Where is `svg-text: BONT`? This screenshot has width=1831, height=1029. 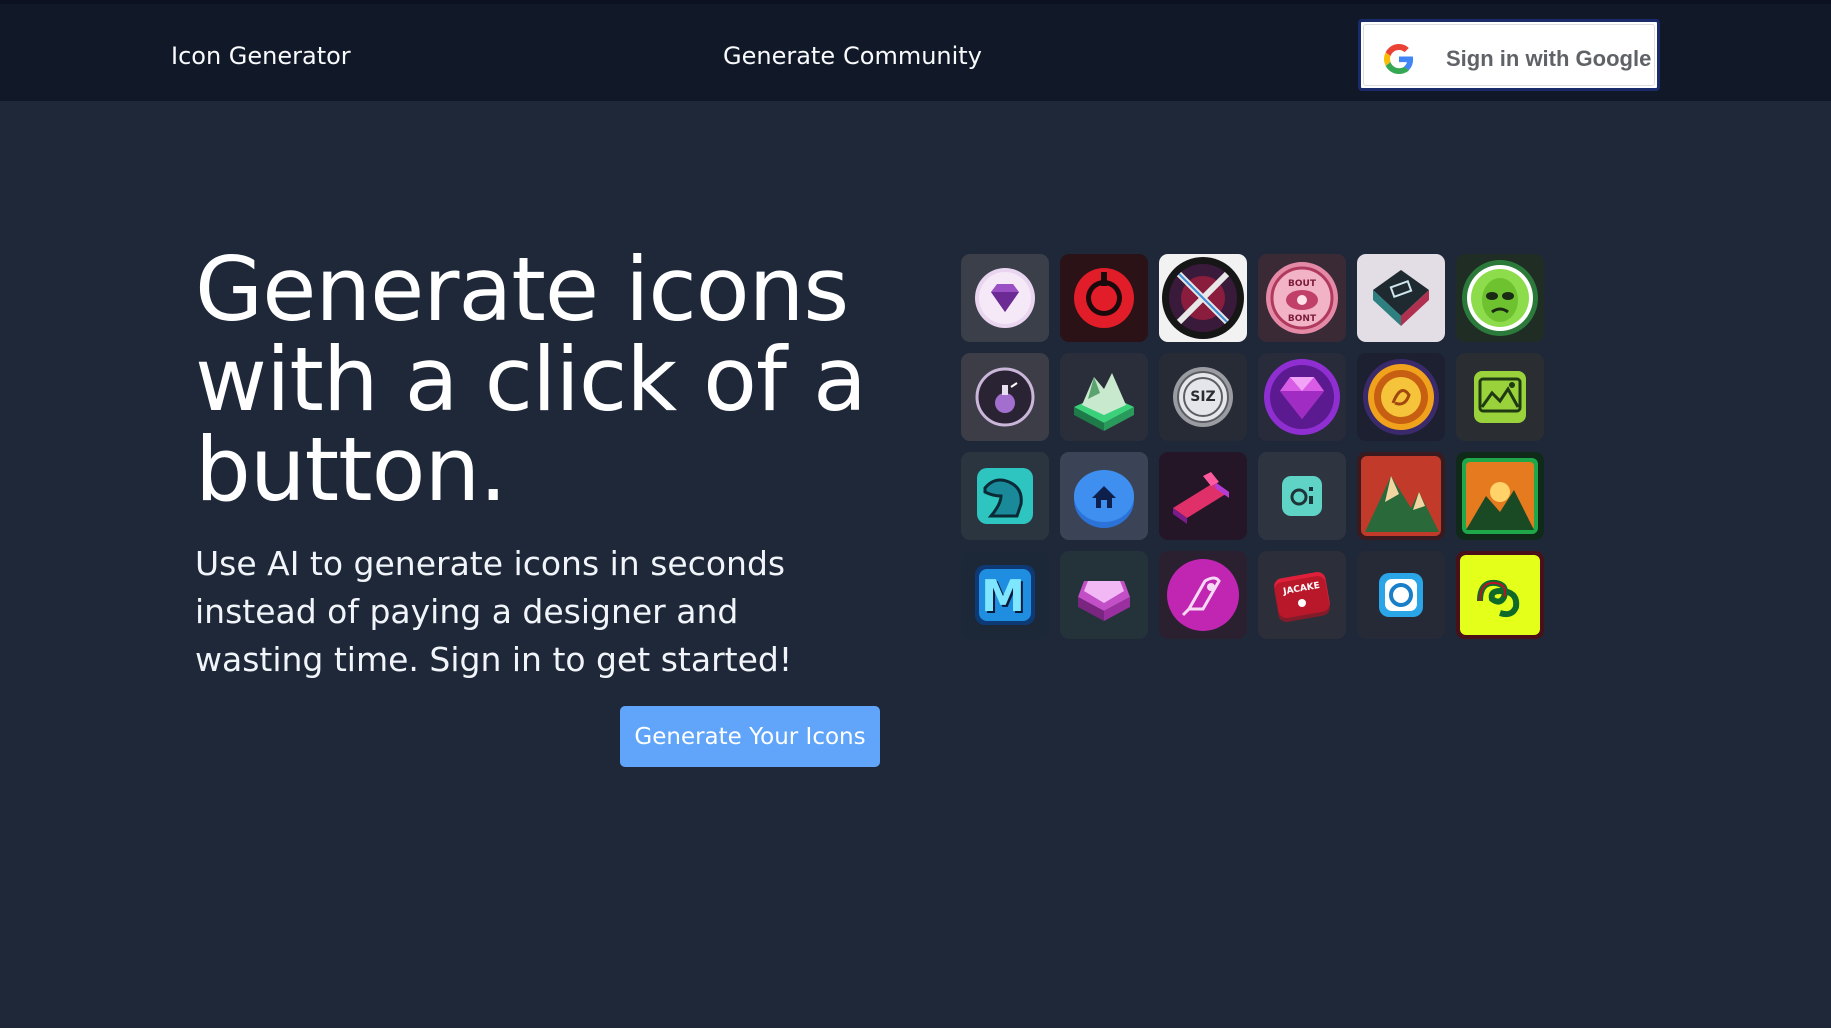
svg-text: BONT is located at coordinates (1302, 319).